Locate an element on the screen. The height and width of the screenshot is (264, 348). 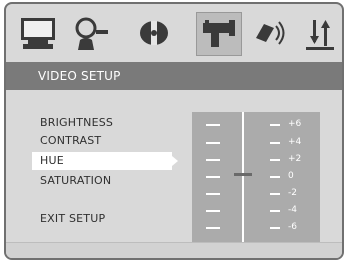
monitor-icon is located at coordinates (38, 33).